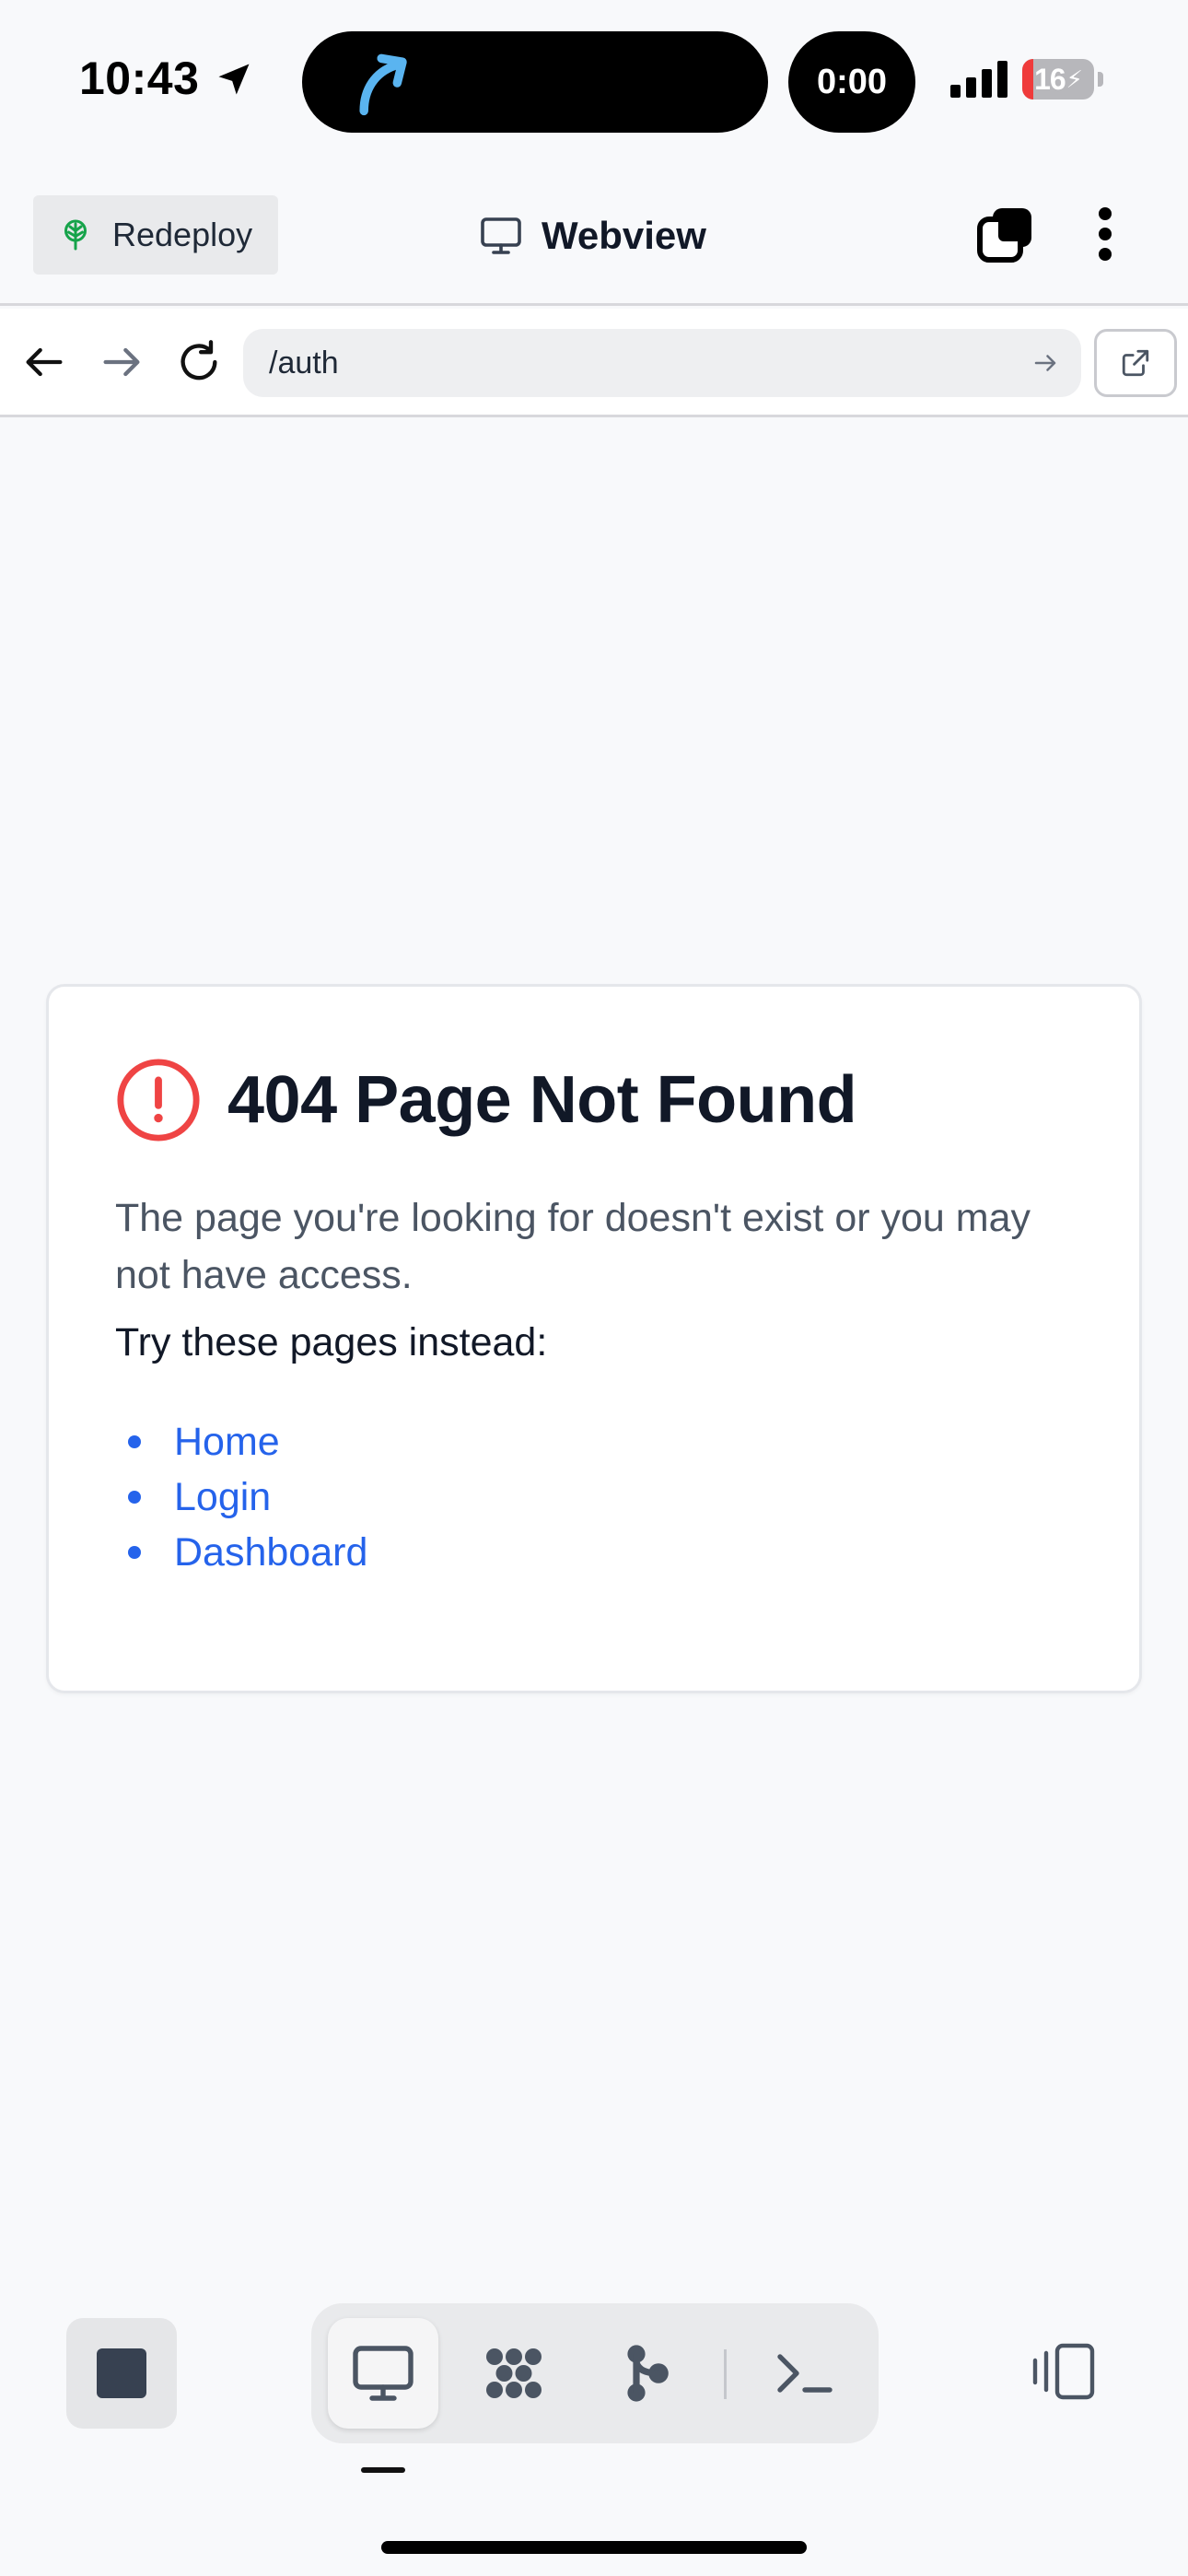  I want to click on open-external-button, so click(1135, 363).